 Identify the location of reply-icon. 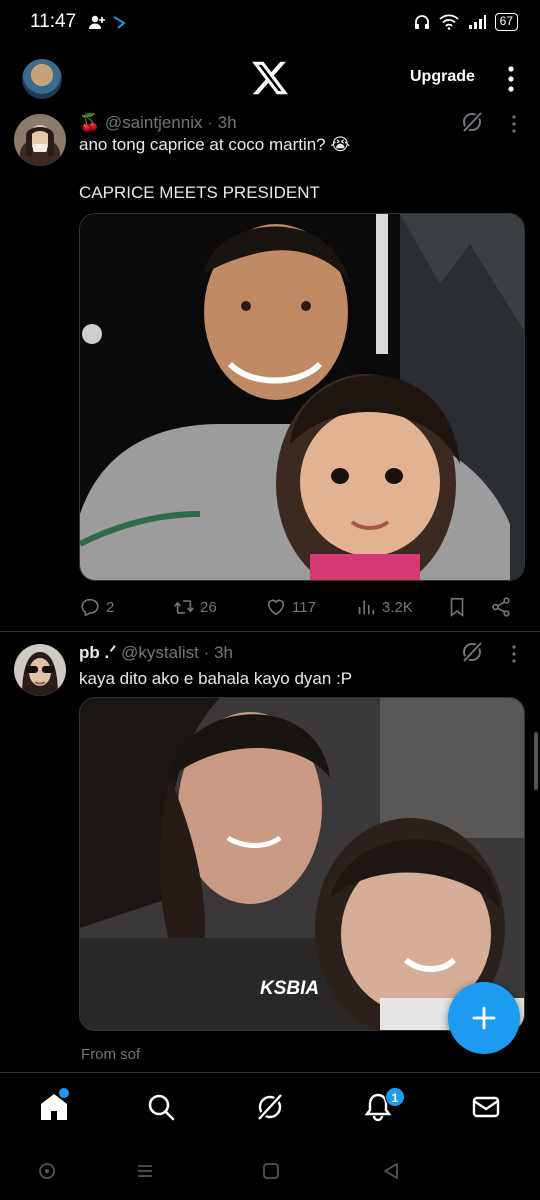
(90, 607).